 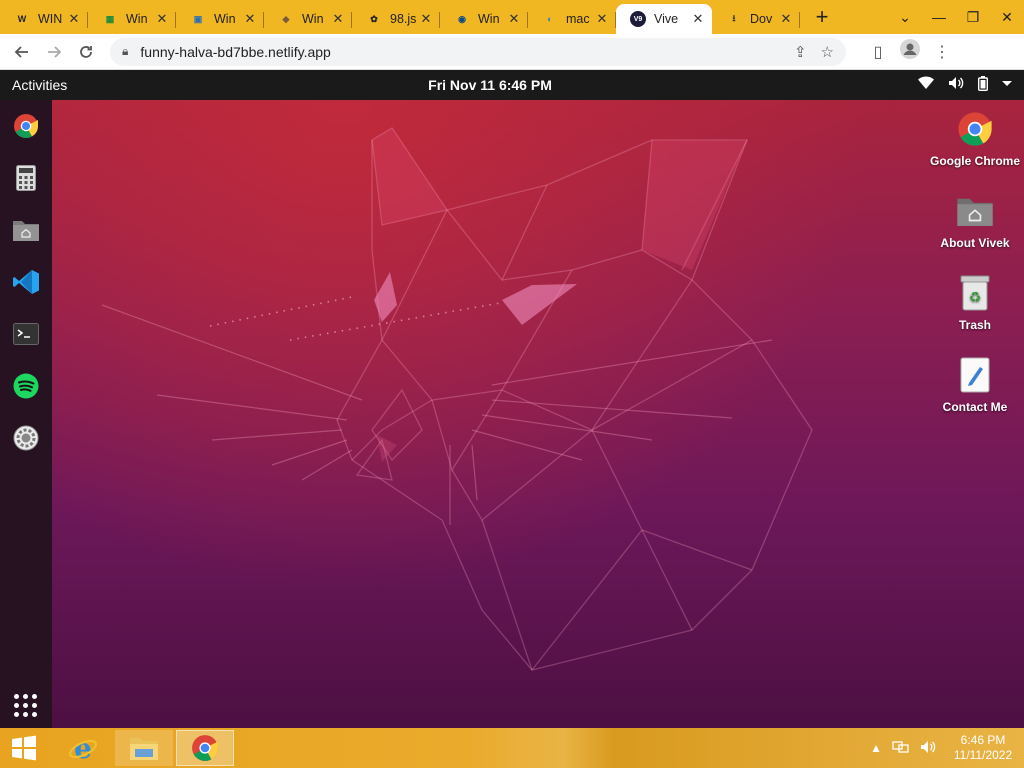 I want to click on reload-button, so click(x=86, y=52).